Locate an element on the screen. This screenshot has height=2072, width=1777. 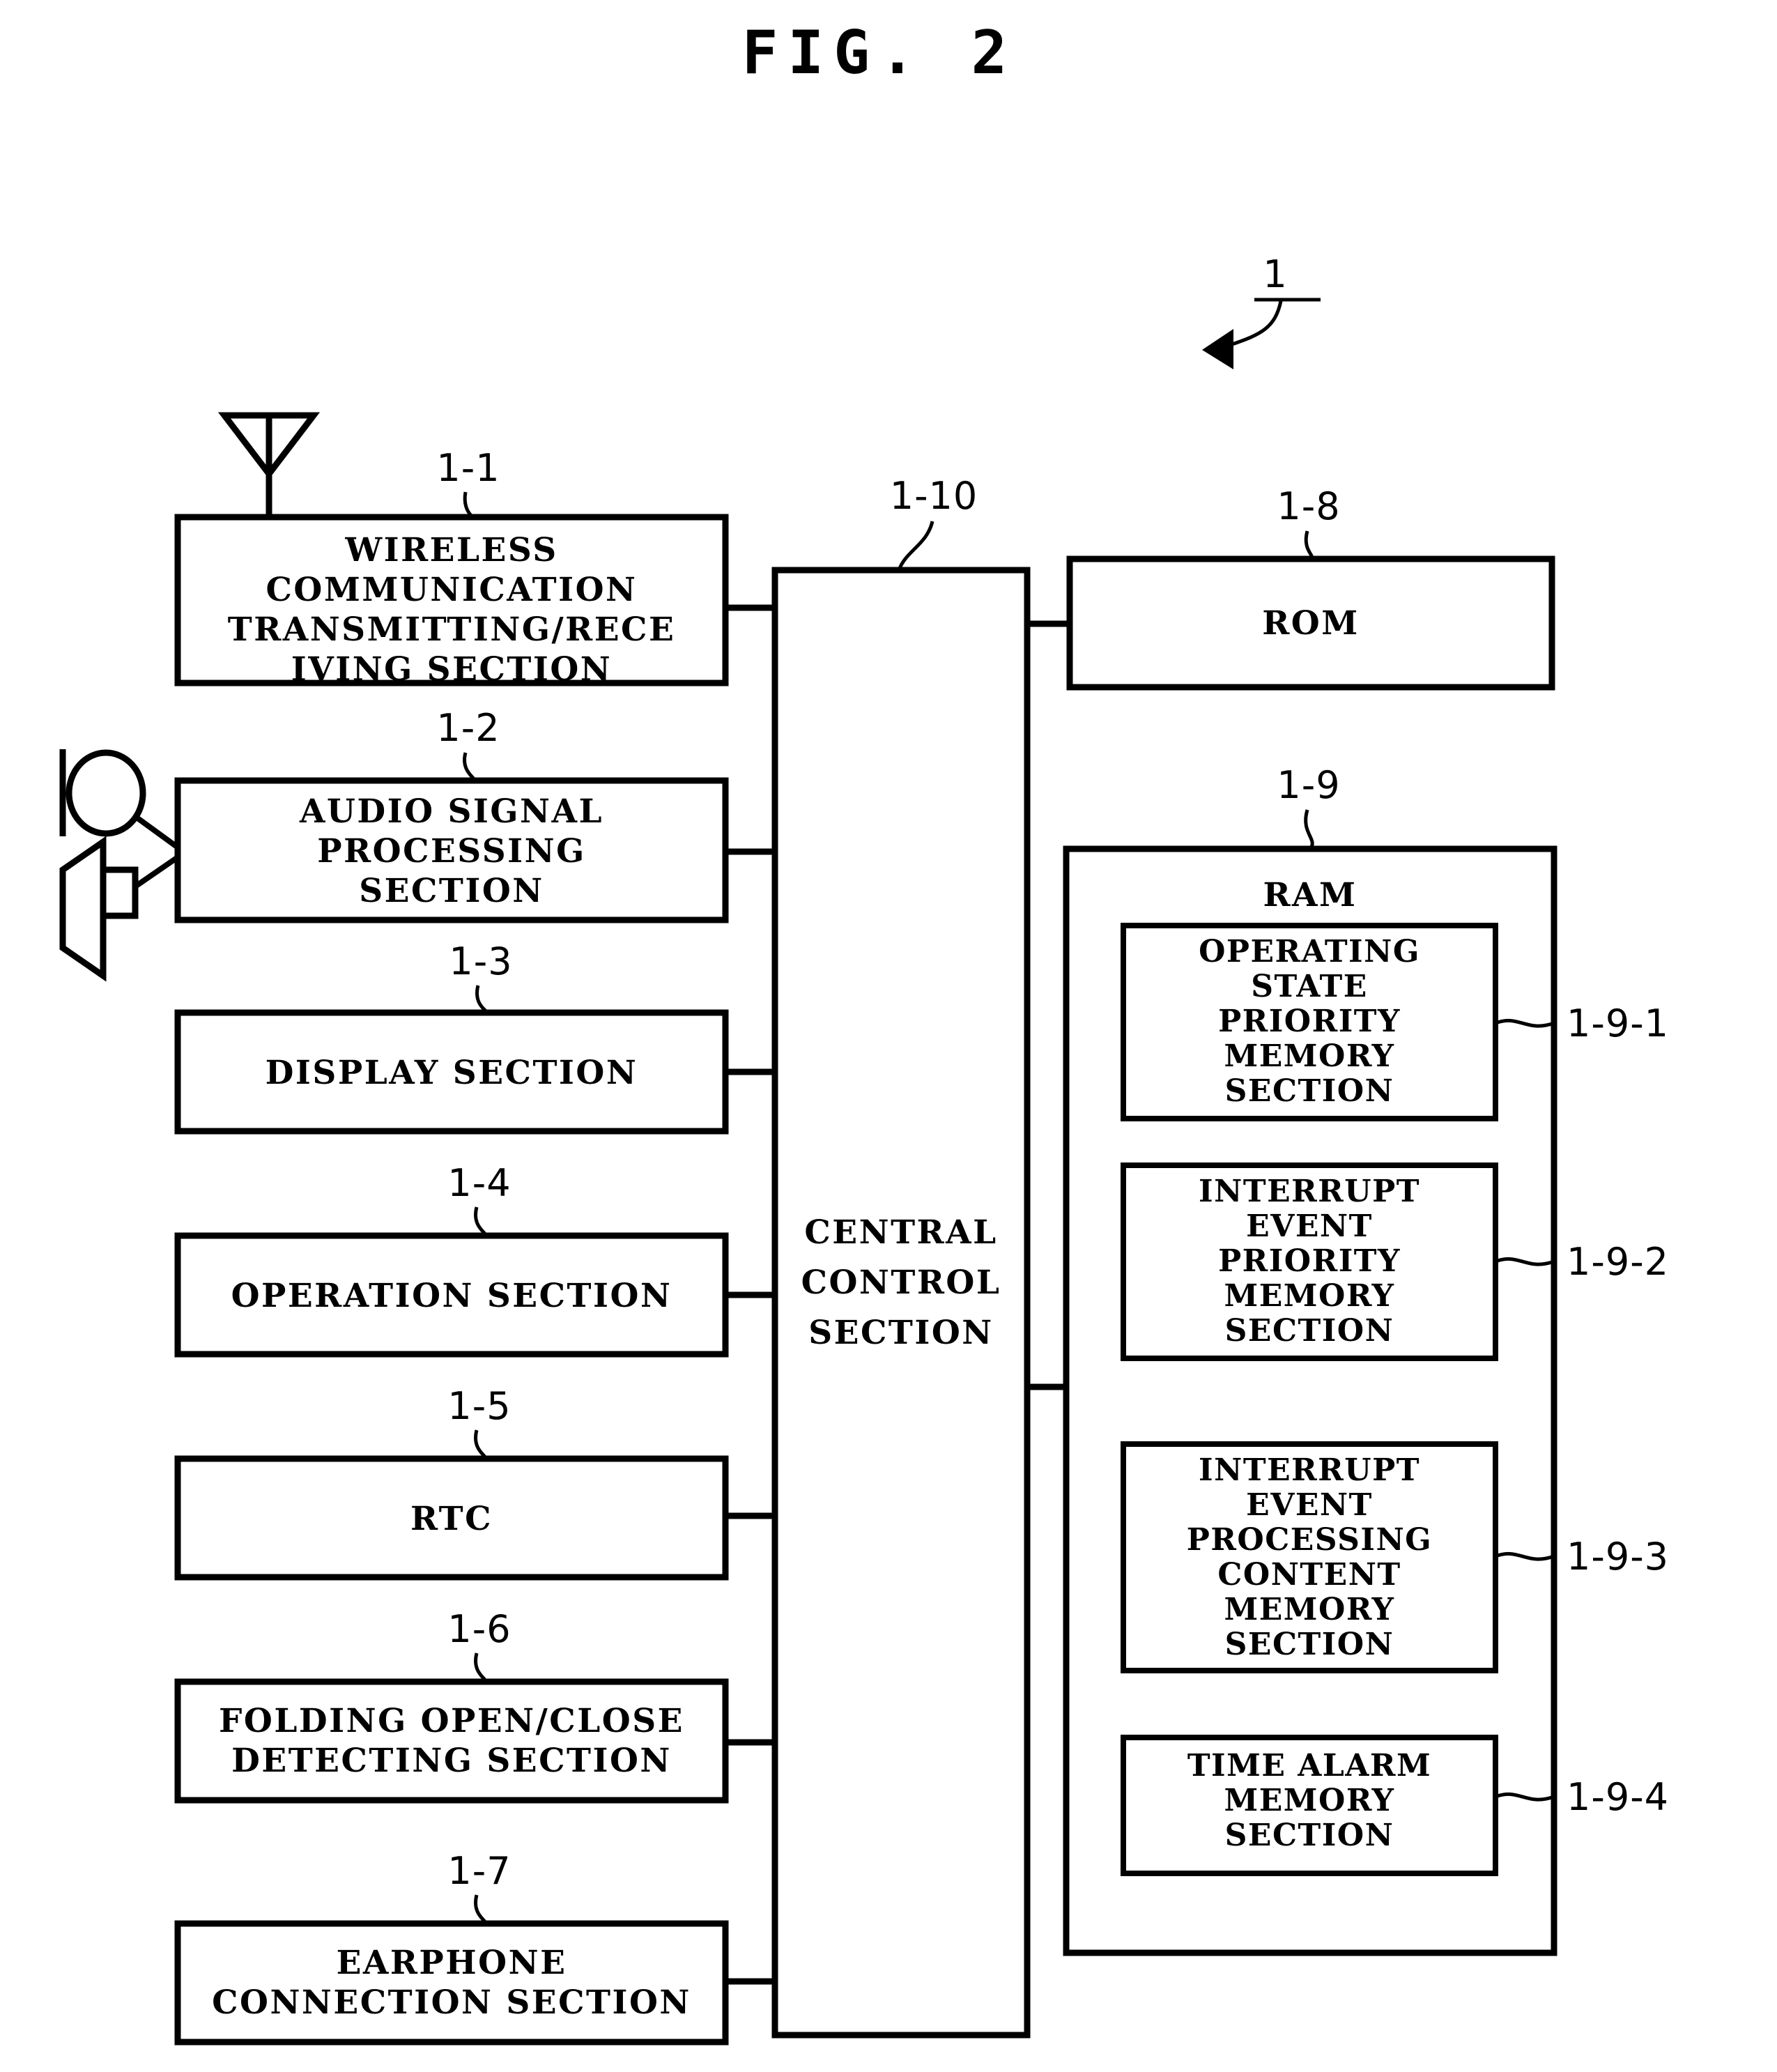
ref-label-1-4: 1-4 is located at coordinates (479, 1183).